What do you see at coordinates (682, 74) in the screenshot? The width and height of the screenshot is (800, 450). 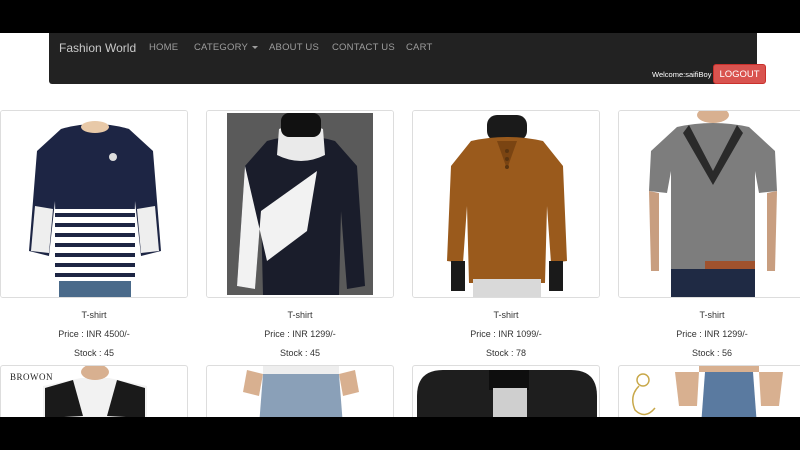 I see `welcome-text: Welcome:saifiBoy` at bounding box center [682, 74].